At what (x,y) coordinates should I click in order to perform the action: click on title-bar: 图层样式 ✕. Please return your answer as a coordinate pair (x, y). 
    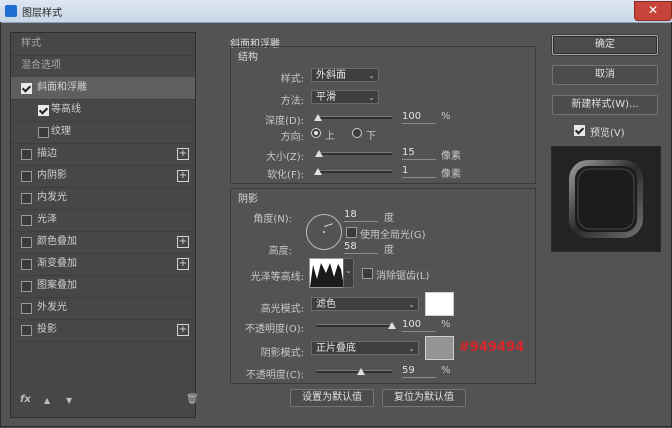
    Looking at the image, I should click on (336, 11).